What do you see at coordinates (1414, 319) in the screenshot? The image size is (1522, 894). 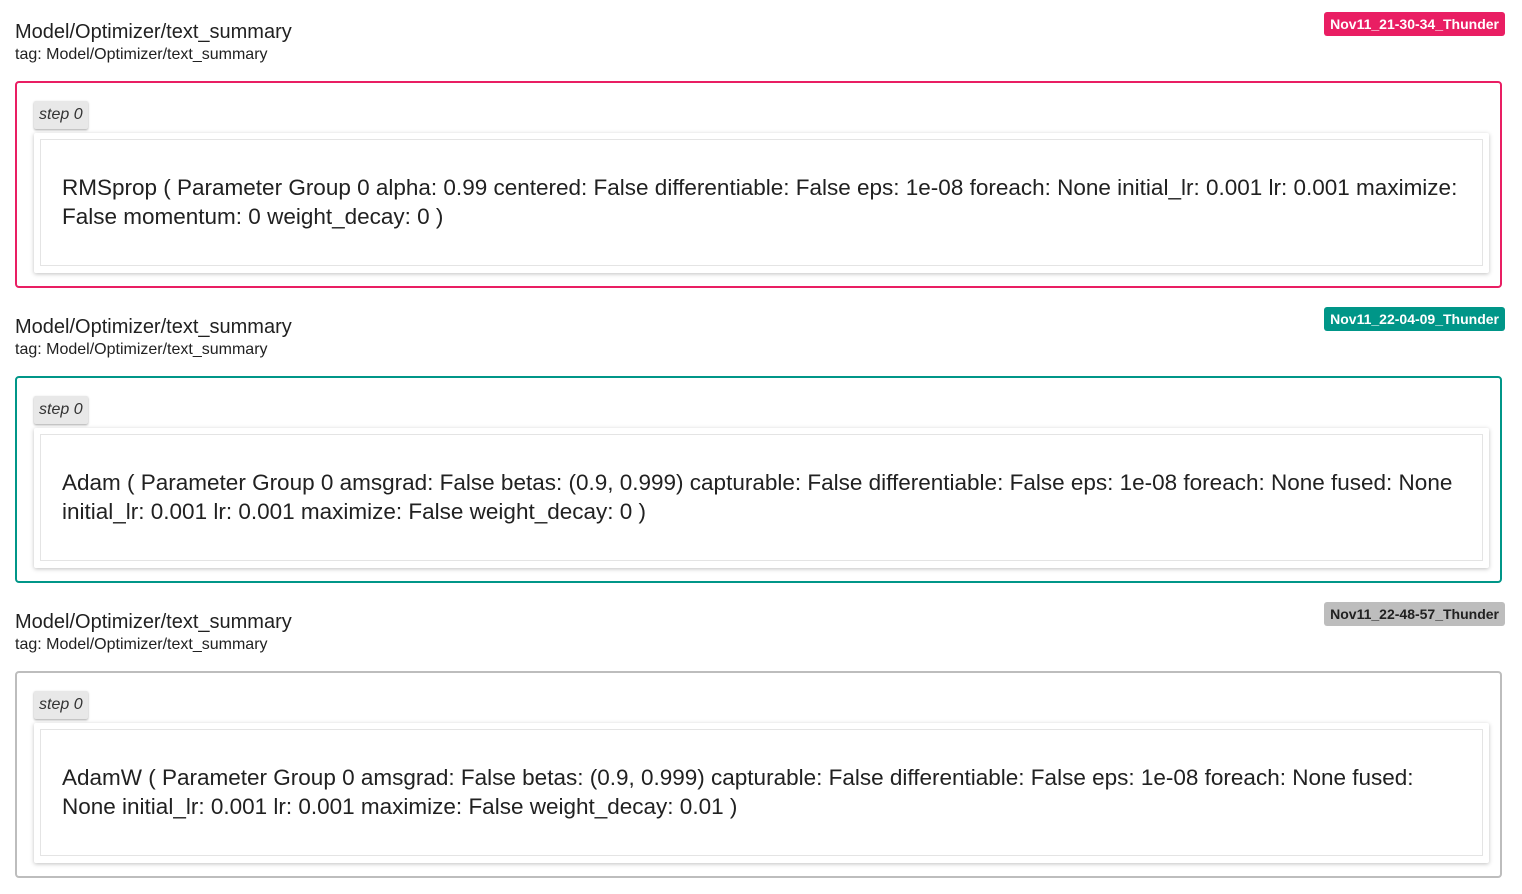 I see `run-name-badge: Nov11_22-04-09_Thunder` at bounding box center [1414, 319].